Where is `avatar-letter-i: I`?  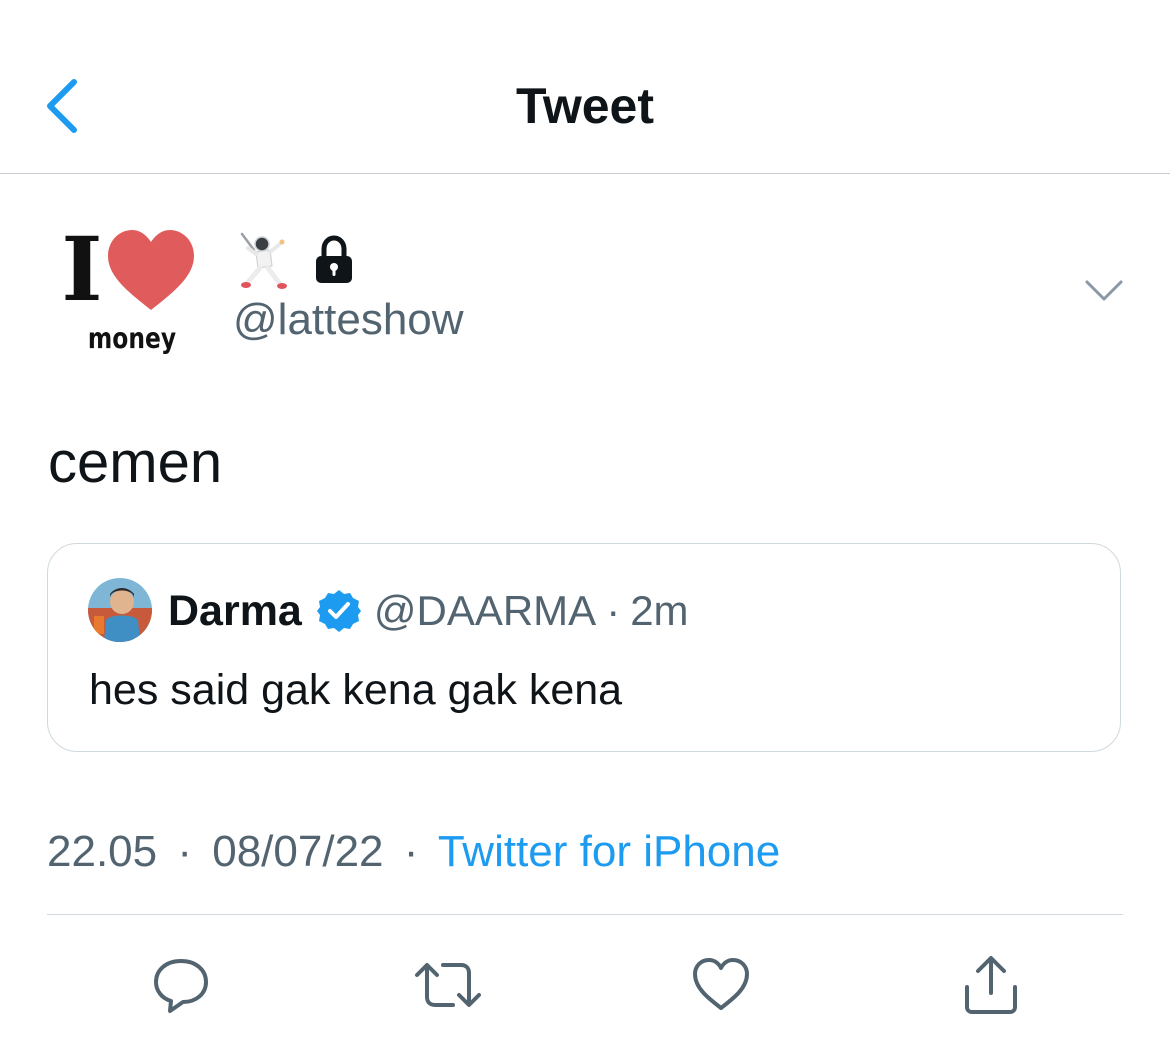
avatar-letter-i: I is located at coordinates (81, 269).